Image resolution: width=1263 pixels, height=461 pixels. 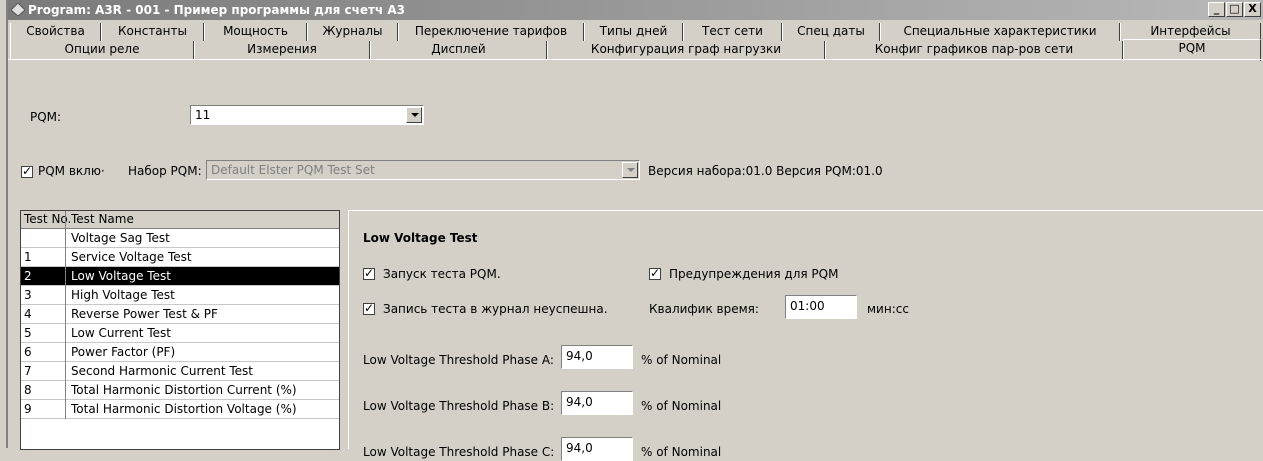 What do you see at coordinates (55, 32) in the screenshot?
I see `tab-properties: Свойства` at bounding box center [55, 32].